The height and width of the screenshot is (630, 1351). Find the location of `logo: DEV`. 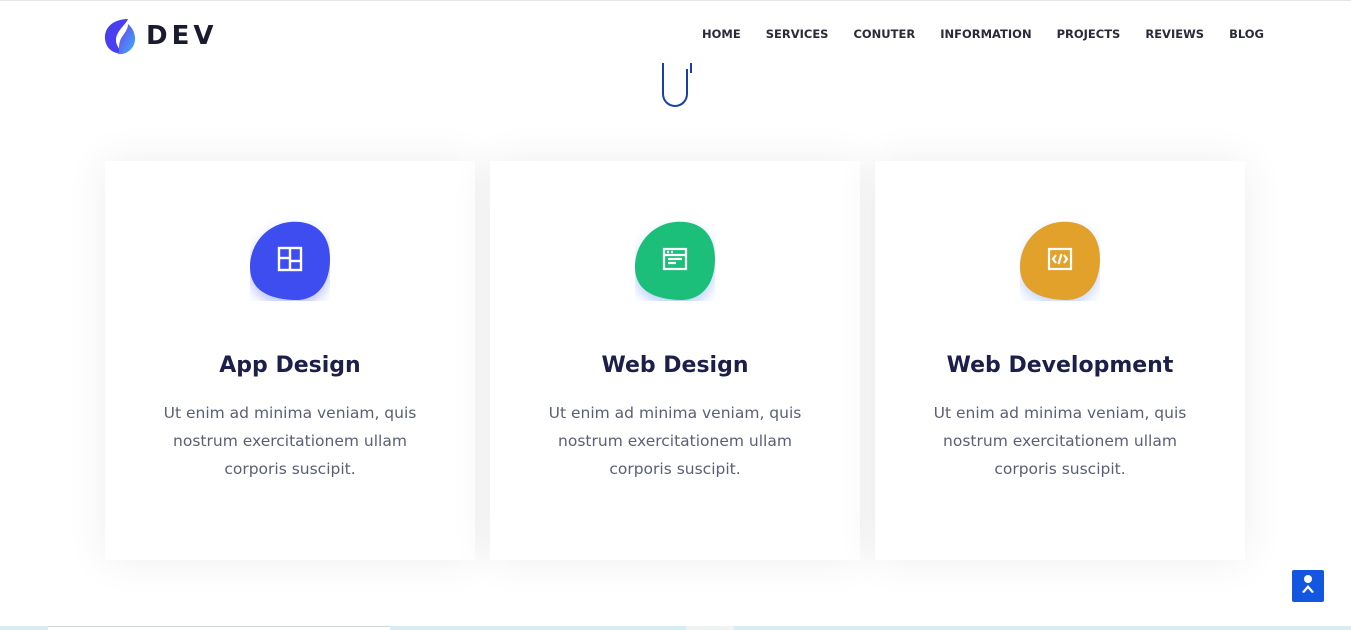

logo: DEV is located at coordinates (160, 36).